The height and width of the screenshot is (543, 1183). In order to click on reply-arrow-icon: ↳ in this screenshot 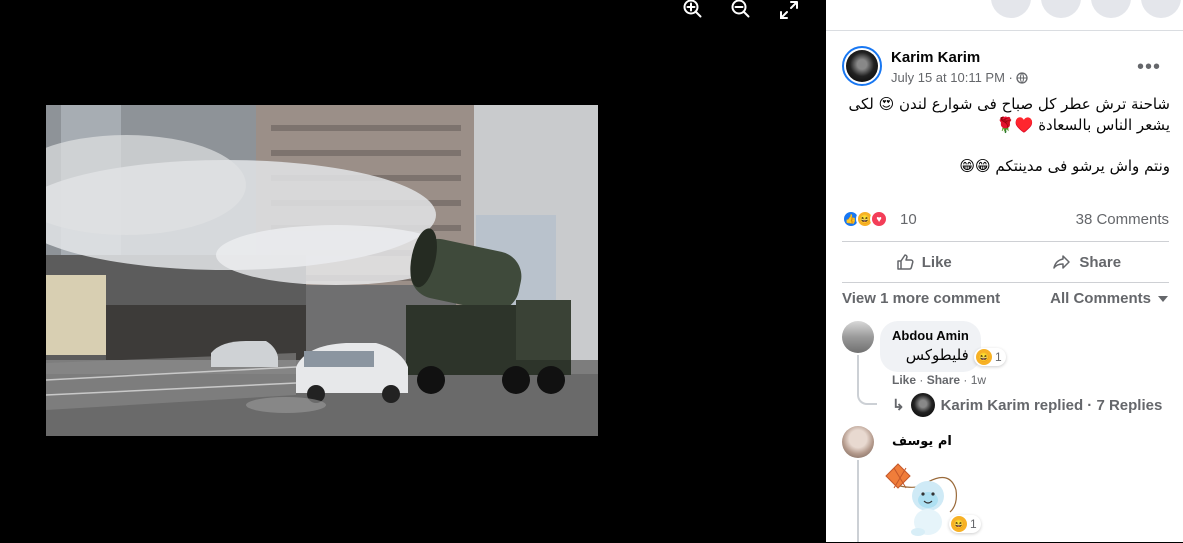, I will do `click(898, 405)`.